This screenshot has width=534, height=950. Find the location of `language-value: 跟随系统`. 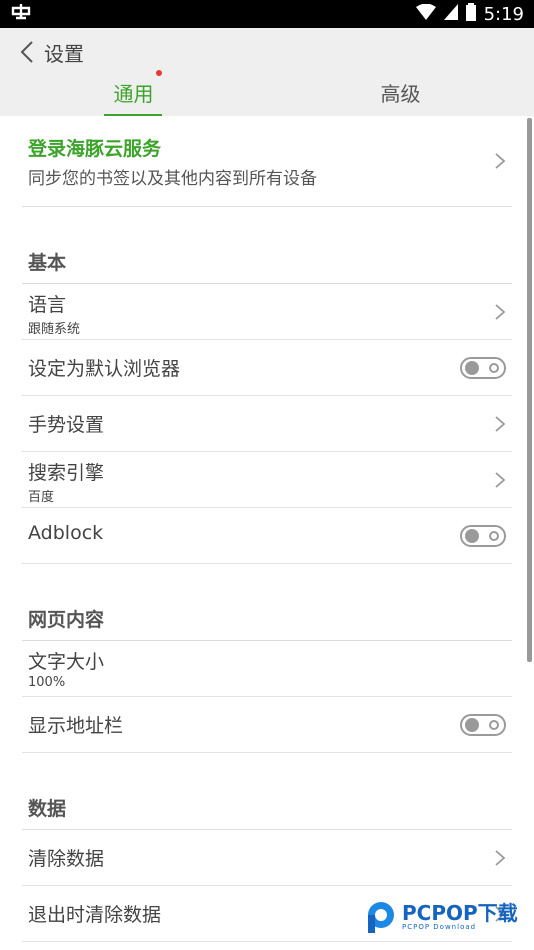

language-value: 跟随系统 is located at coordinates (54, 329).